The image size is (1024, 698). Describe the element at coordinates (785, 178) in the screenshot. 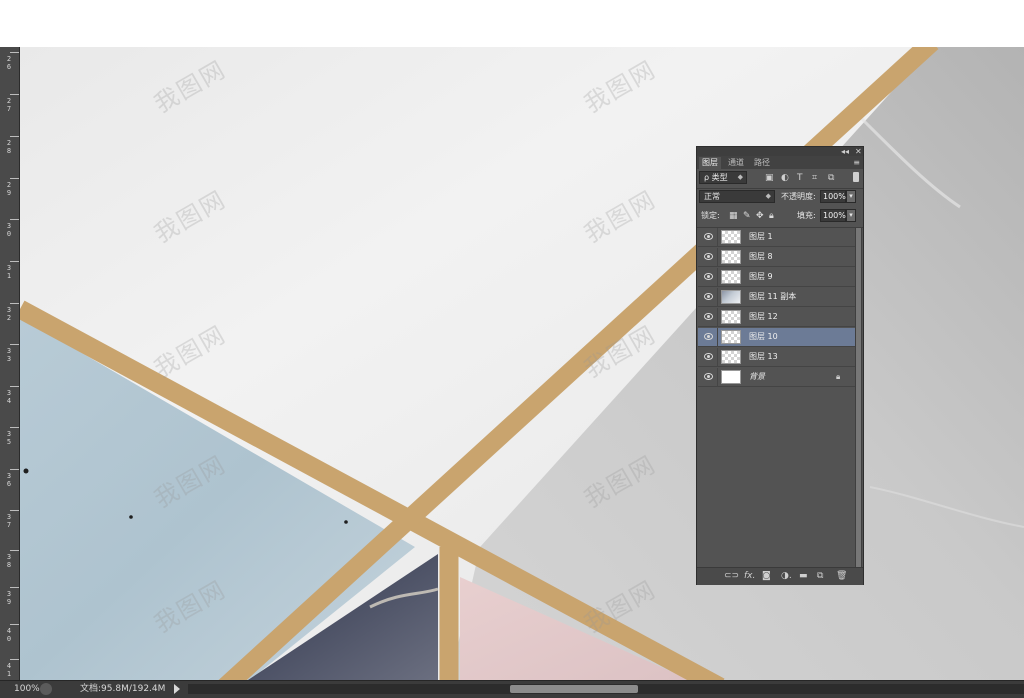

I see `adjustment-filter-icon: ◐` at that location.